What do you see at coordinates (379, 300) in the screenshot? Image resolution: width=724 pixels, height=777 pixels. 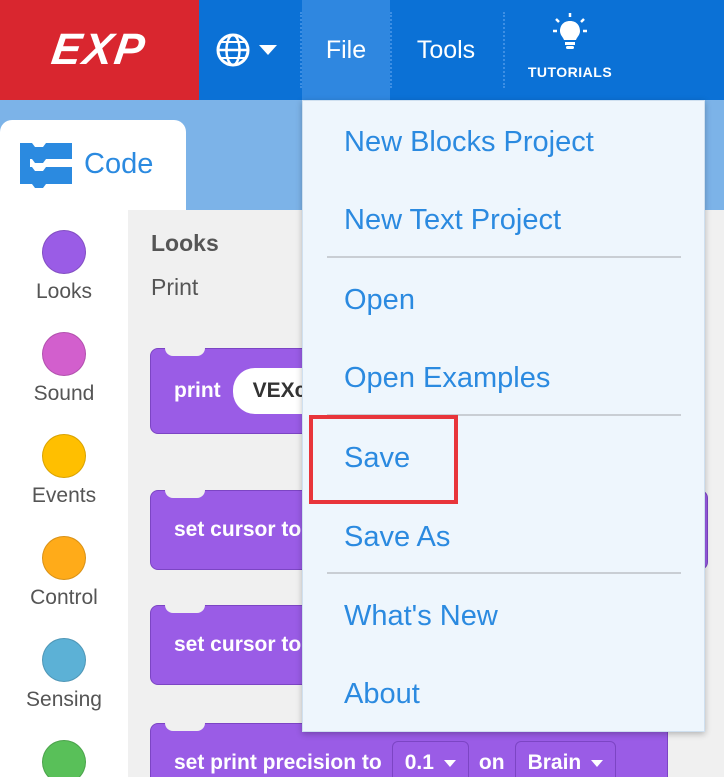 I see `menu-item-open: Open` at bounding box center [379, 300].